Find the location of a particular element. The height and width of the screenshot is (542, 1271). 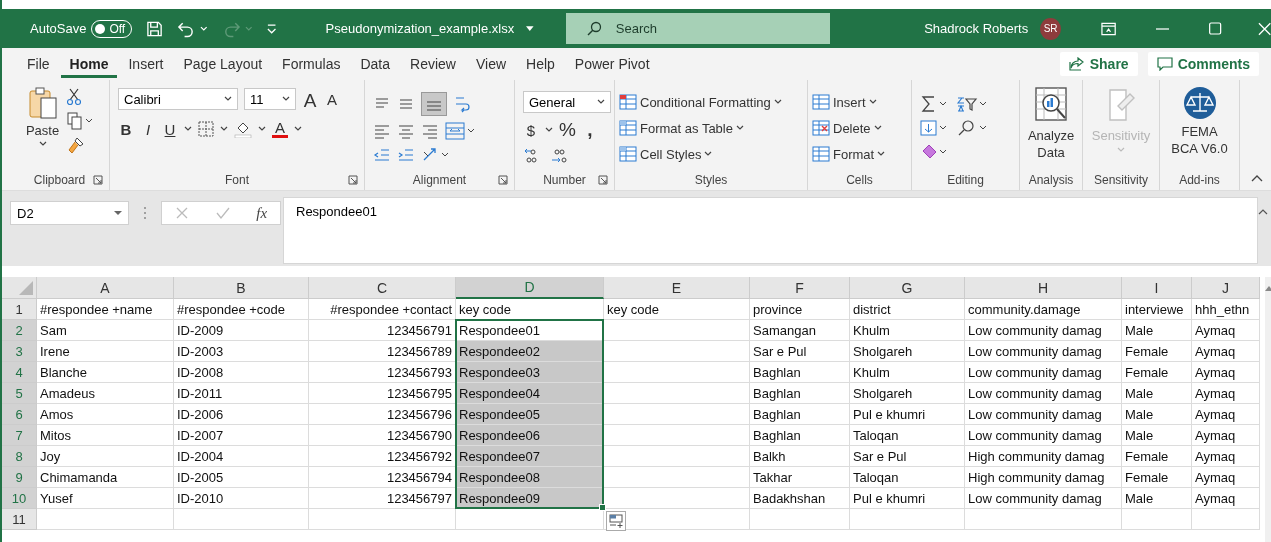

comma-style-button: , is located at coordinates (589, 130).